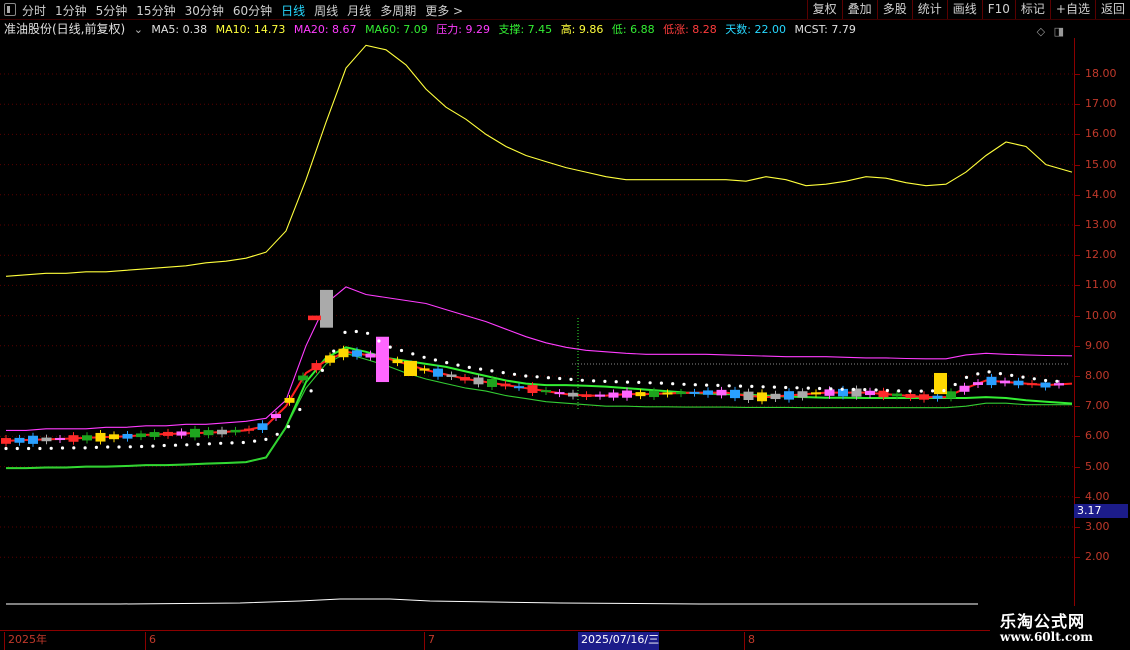 The width and height of the screenshot is (1130, 650). Describe the element at coordinates (964, 9) in the screenshot. I see `draw-line-button: 画线` at that location.